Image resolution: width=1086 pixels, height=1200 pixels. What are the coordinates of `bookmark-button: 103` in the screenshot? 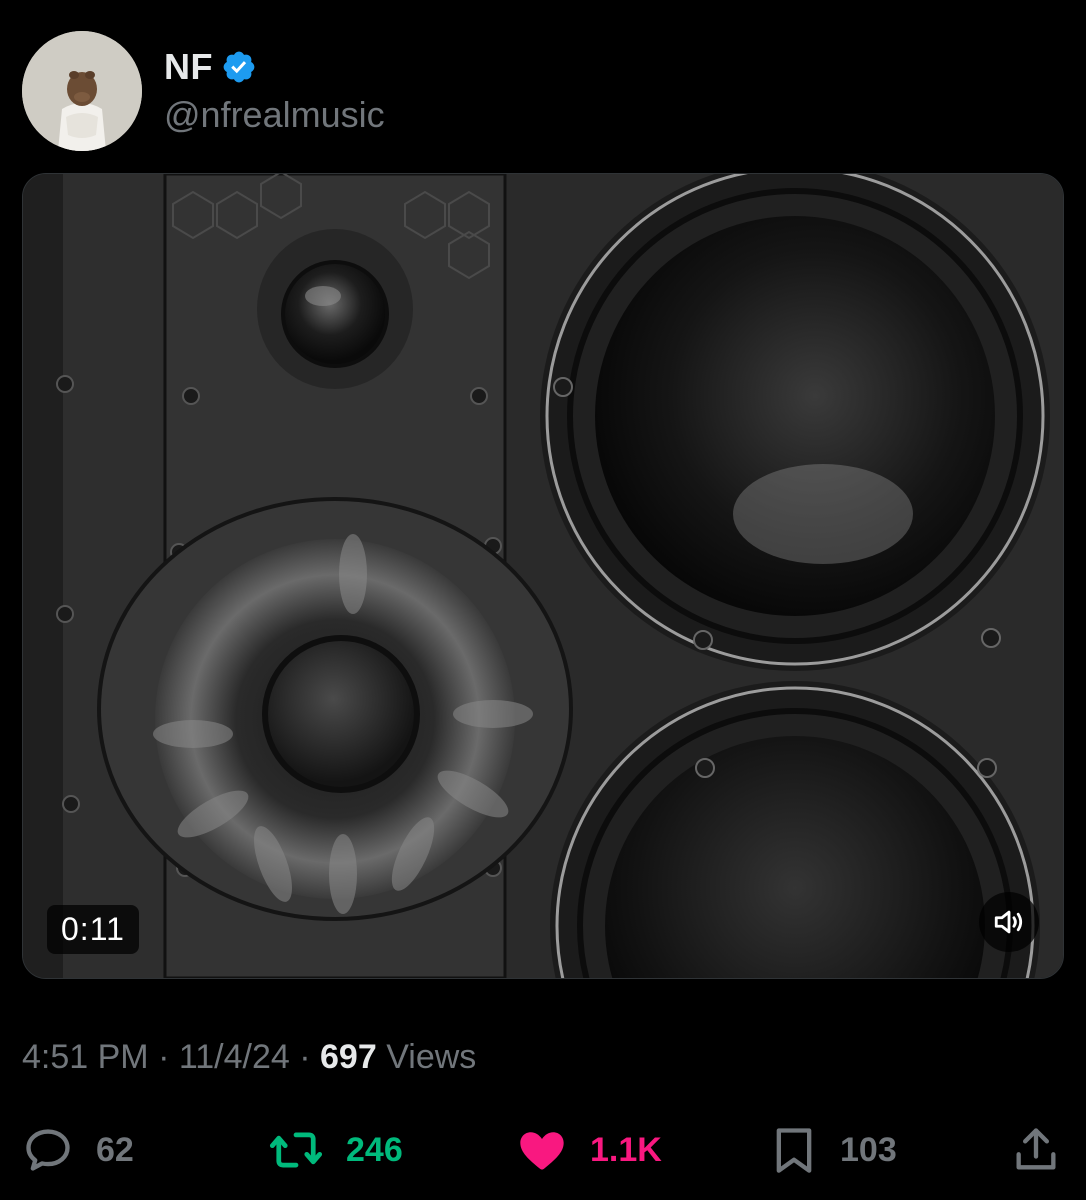 It's located at (833, 1150).